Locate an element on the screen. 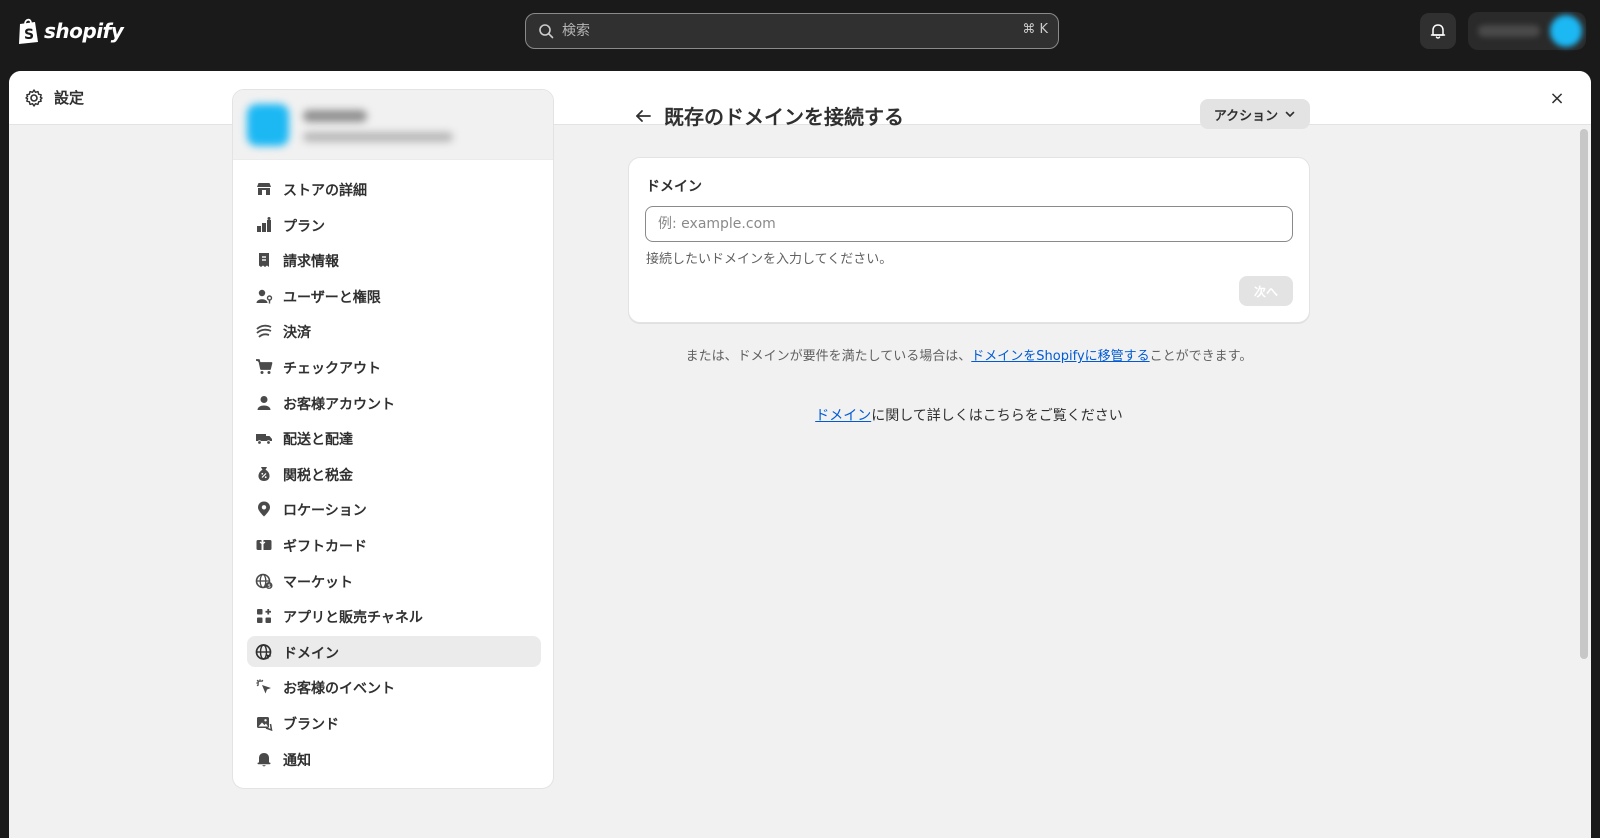  svg-text: S is located at coordinates (29, 35).